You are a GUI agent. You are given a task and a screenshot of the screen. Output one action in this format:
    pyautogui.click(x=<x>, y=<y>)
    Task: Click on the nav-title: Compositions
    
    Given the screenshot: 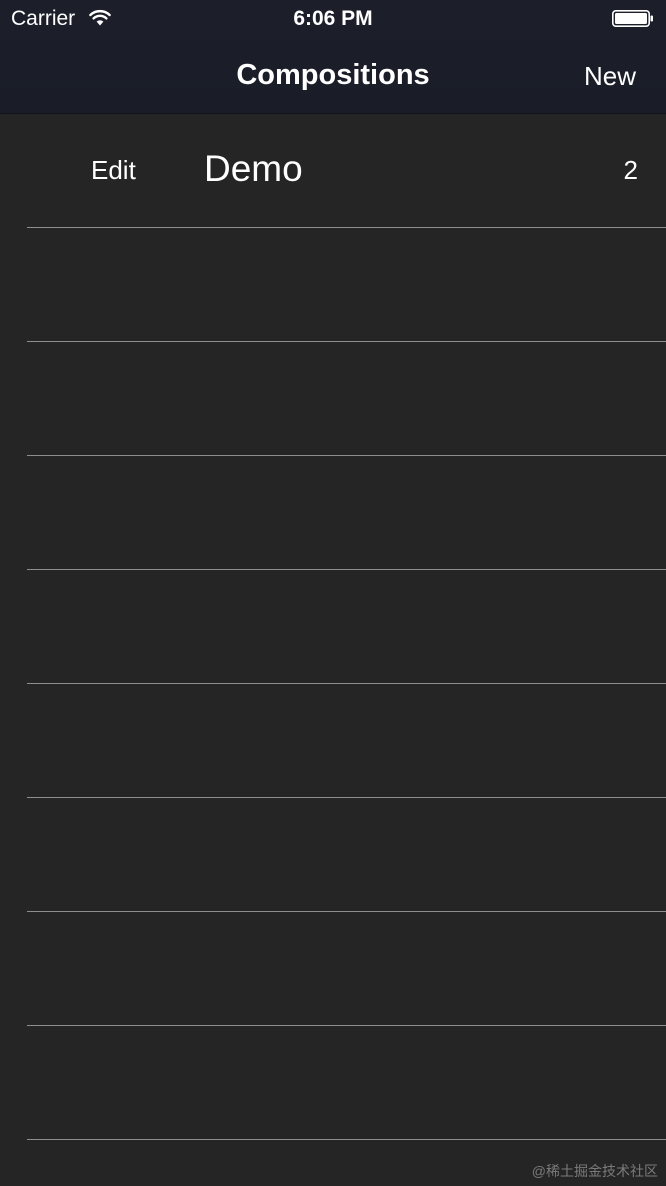 What is the action you would take?
    pyautogui.click(x=333, y=75)
    